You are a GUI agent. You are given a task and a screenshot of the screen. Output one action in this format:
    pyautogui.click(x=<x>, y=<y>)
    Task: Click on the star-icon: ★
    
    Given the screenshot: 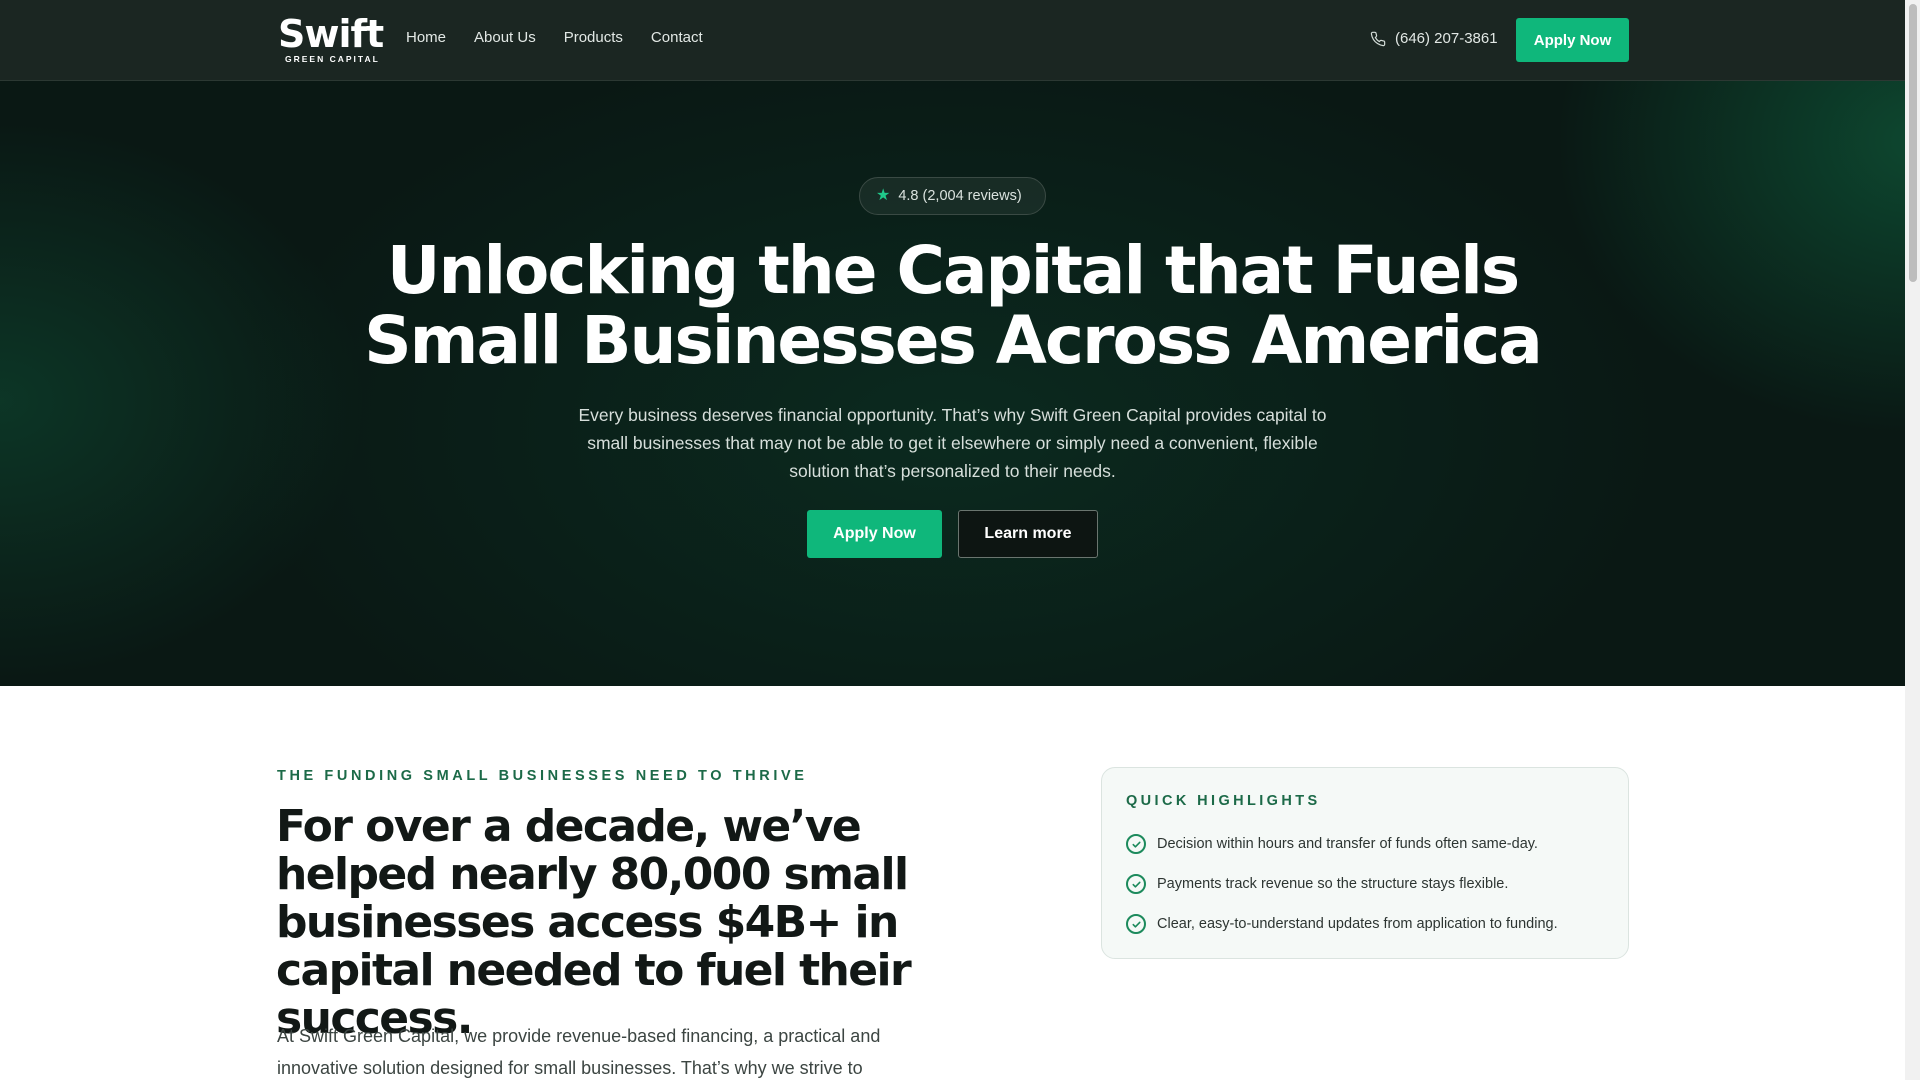 What is the action you would take?
    pyautogui.click(x=883, y=195)
    